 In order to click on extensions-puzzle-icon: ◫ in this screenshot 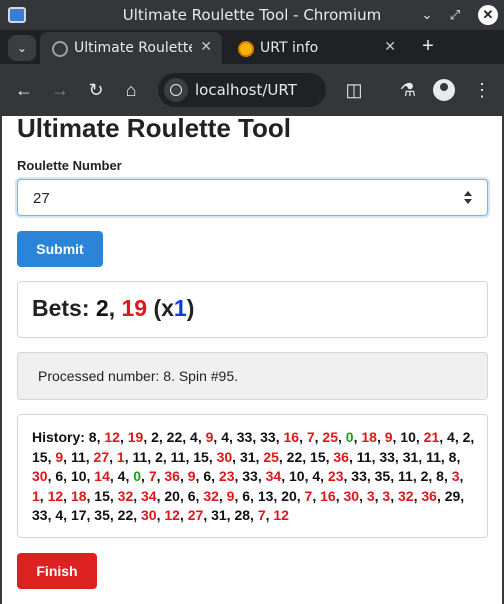, I will do `click(354, 90)`.